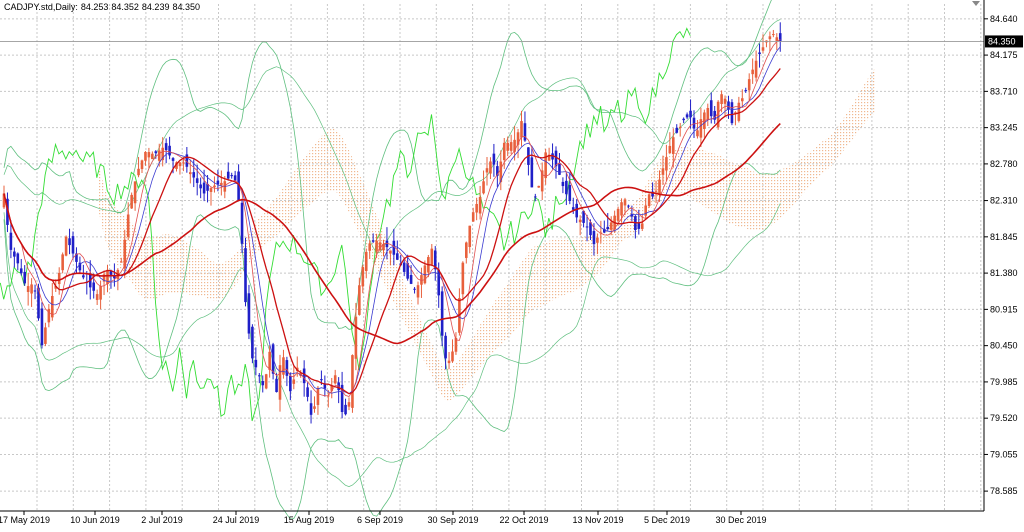  Describe the element at coordinates (1004, 55) in the screenshot. I see `y-tick-label: 84.175` at that location.